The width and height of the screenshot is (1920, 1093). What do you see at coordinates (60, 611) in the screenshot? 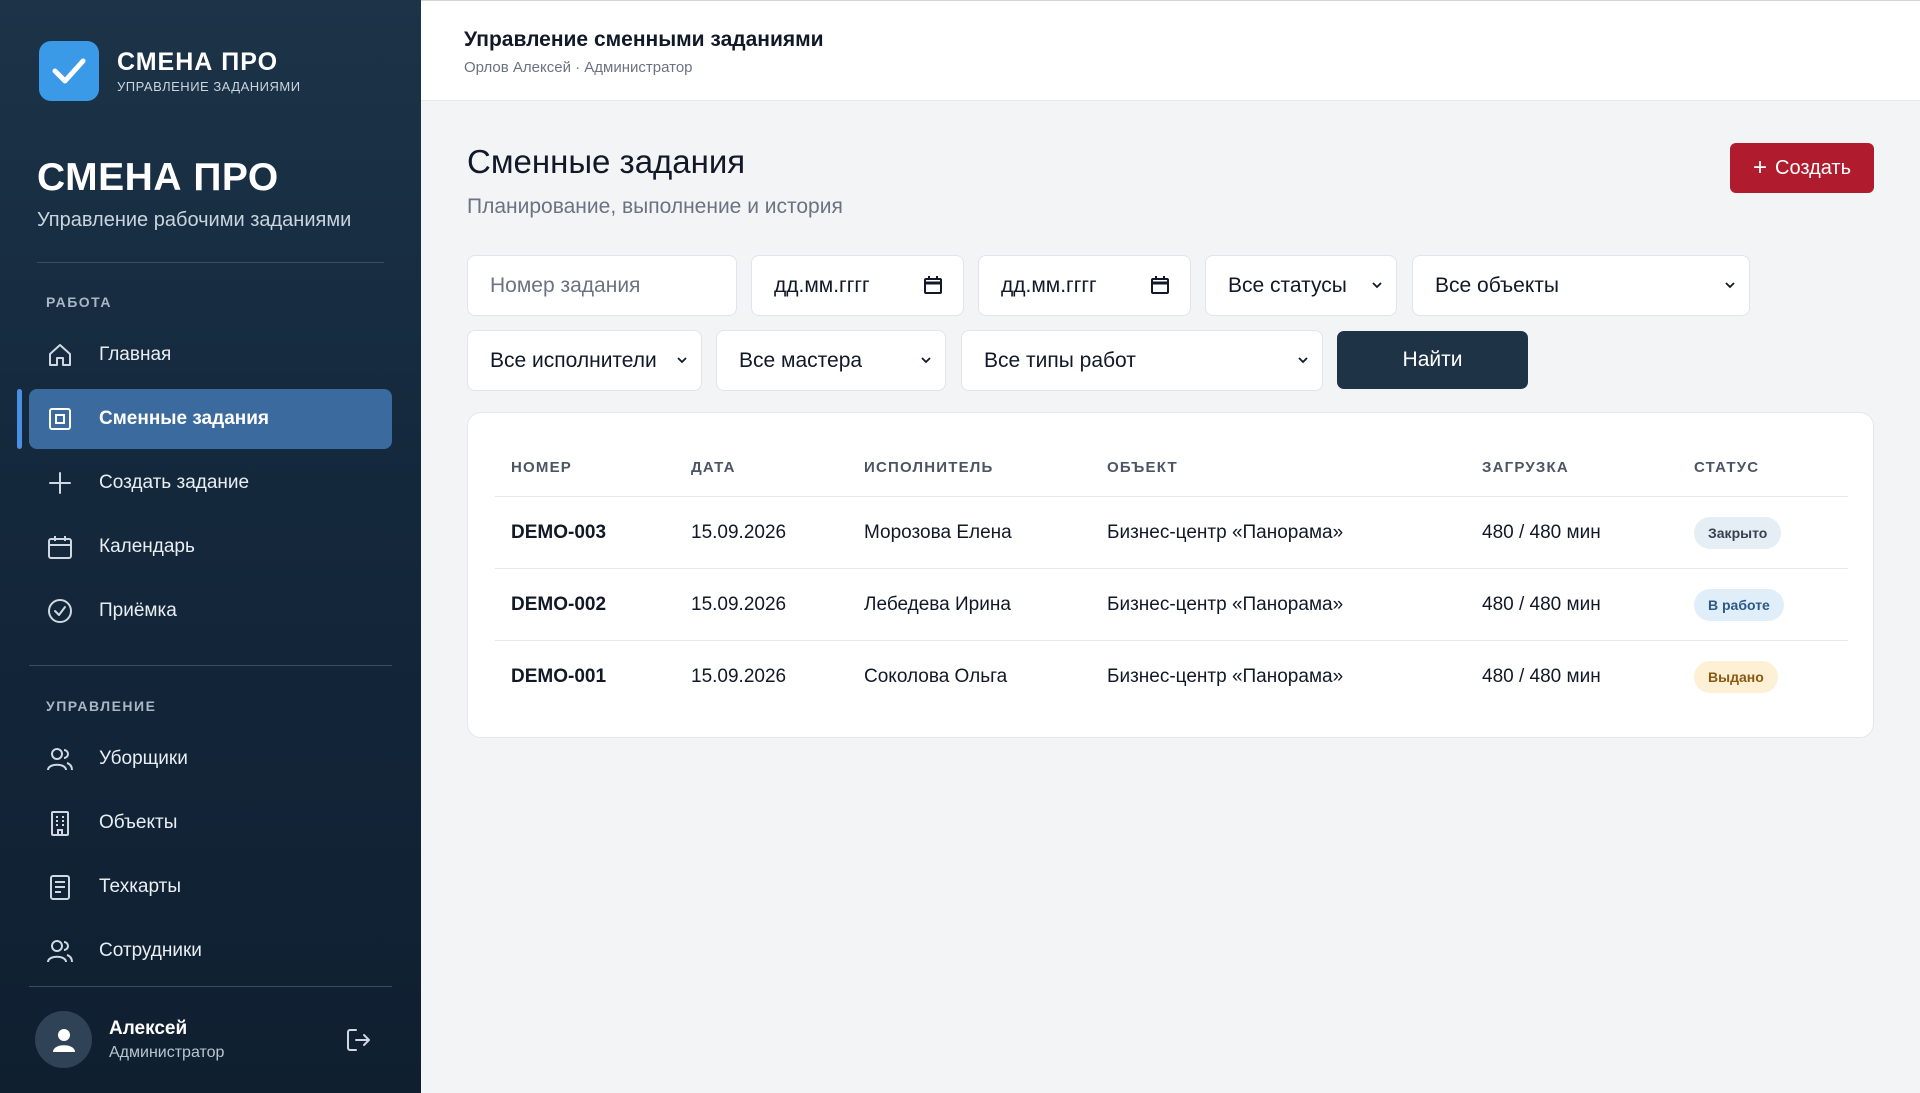
I see `check-circle-icon` at bounding box center [60, 611].